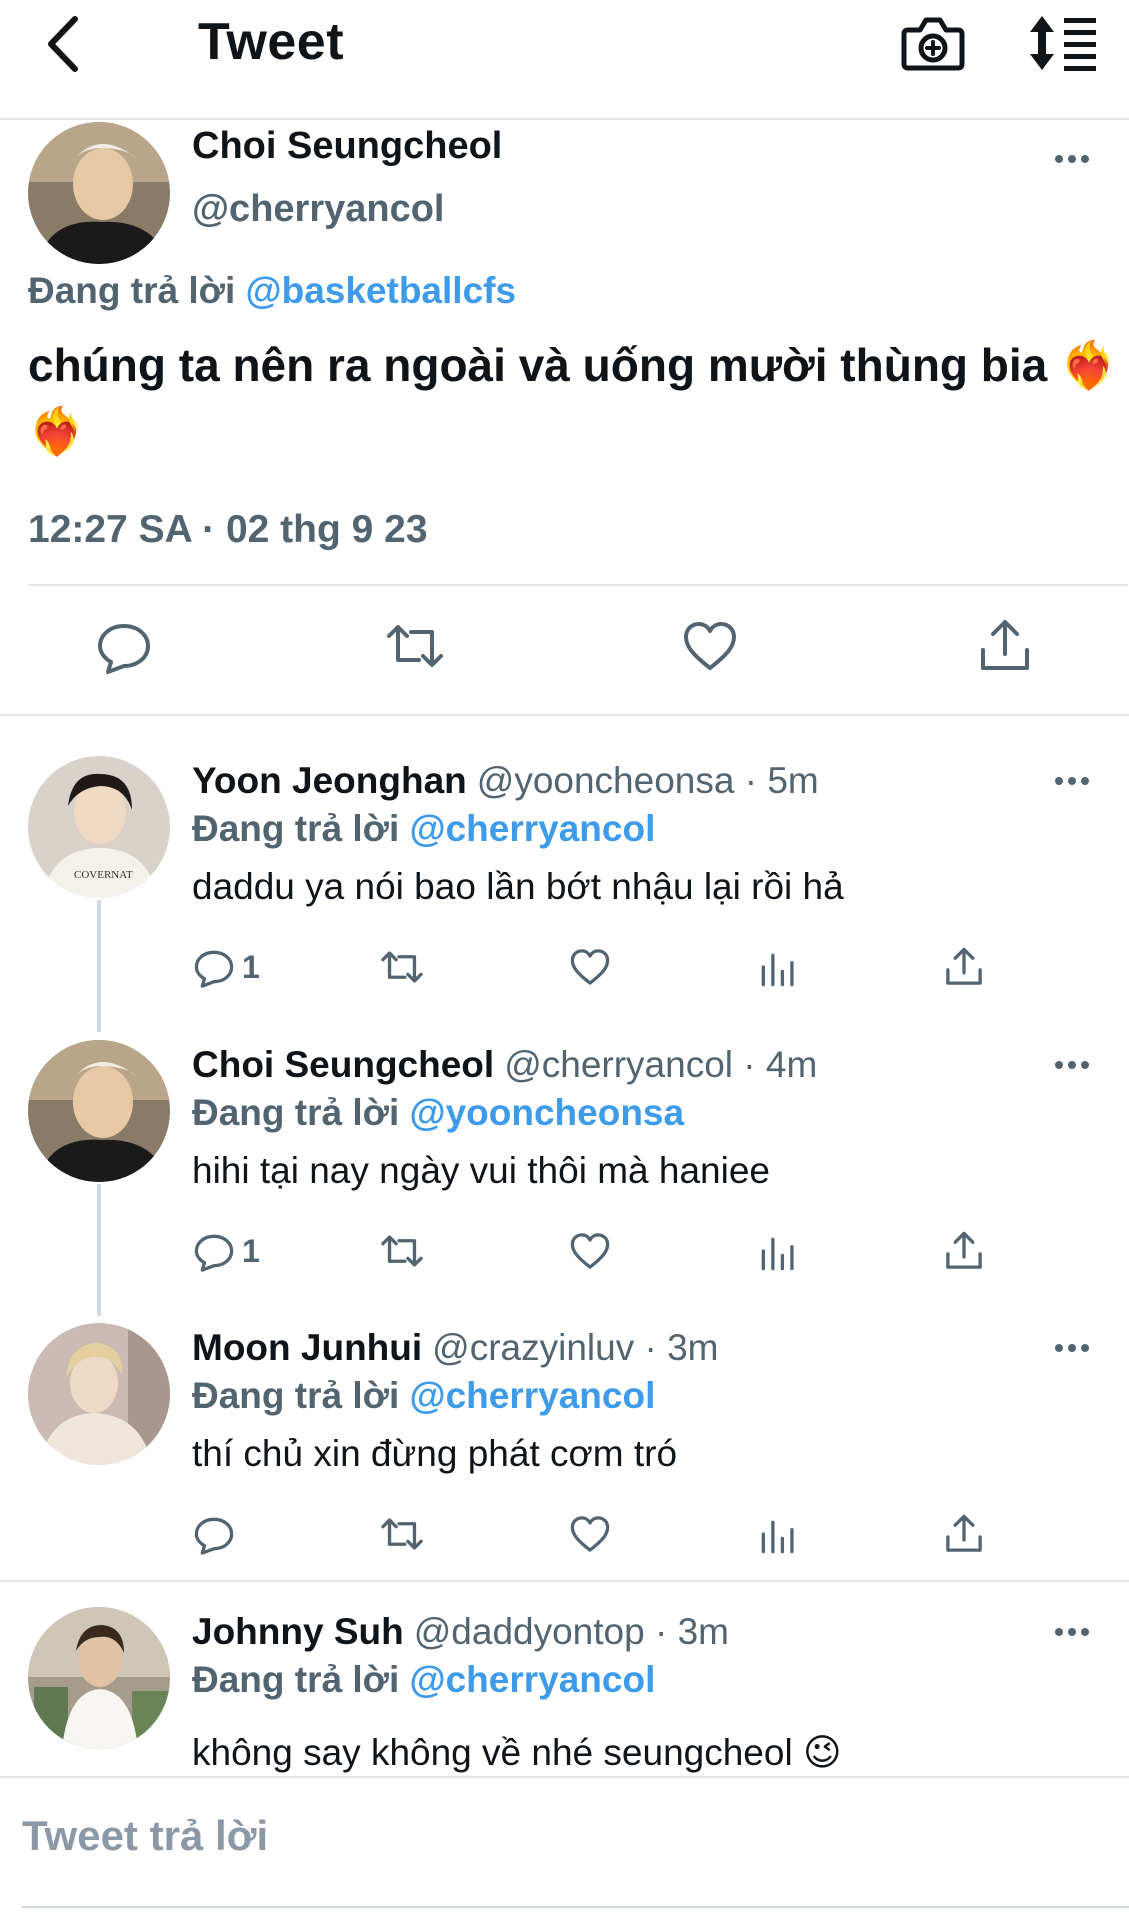 The height and width of the screenshot is (1920, 1129). I want to click on top-bar: Tweet, so click(564, 60).